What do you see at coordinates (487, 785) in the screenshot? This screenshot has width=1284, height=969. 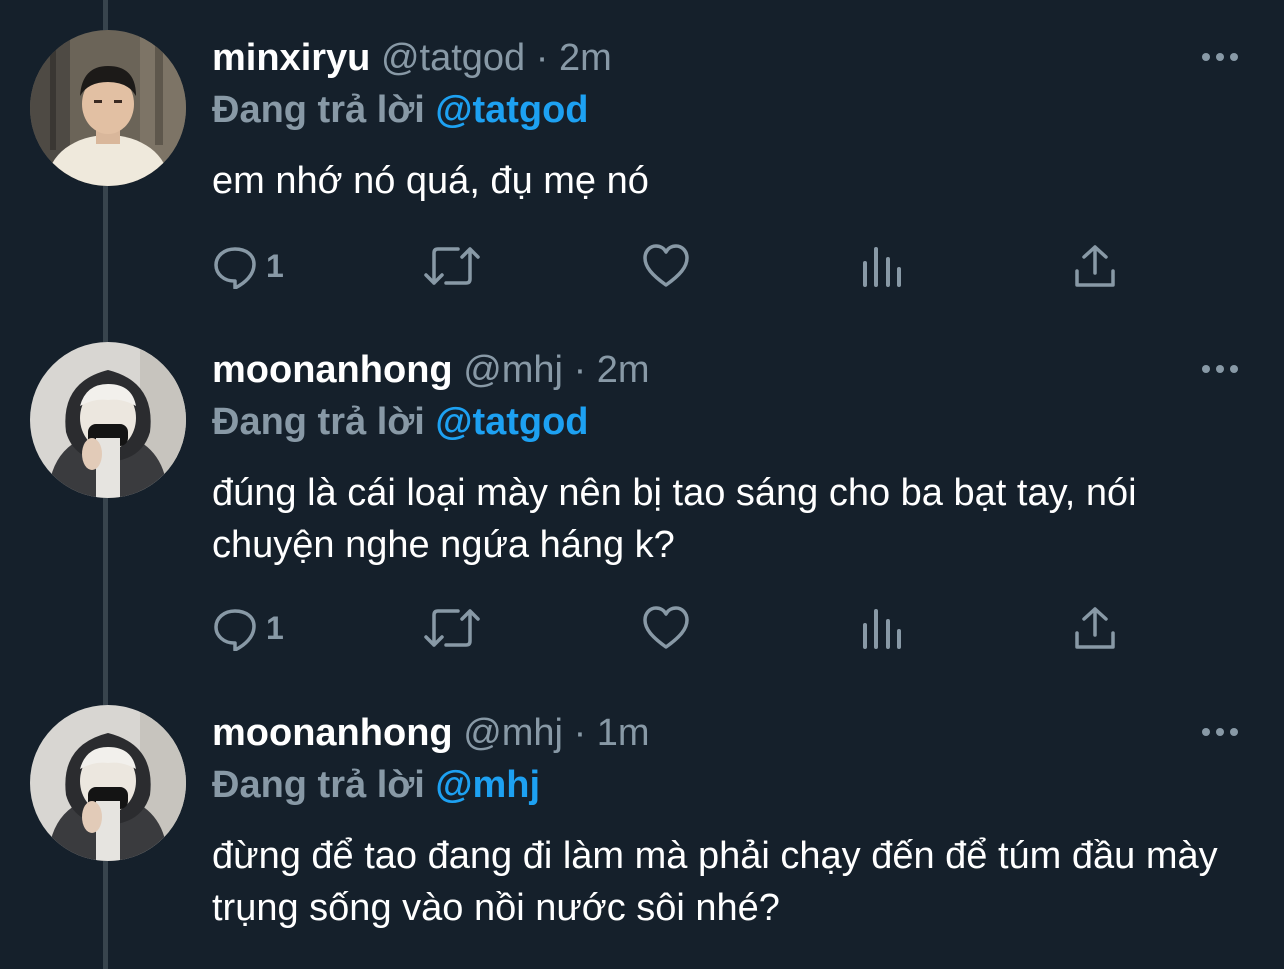 I see `replying-to-link: @mhj` at bounding box center [487, 785].